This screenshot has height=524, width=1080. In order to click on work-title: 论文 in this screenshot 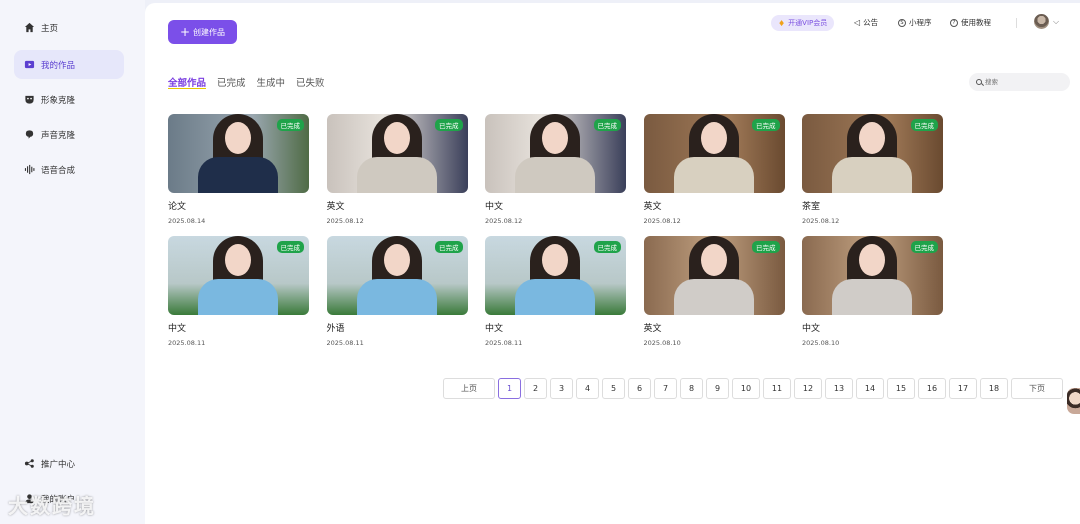, I will do `click(177, 207)`.